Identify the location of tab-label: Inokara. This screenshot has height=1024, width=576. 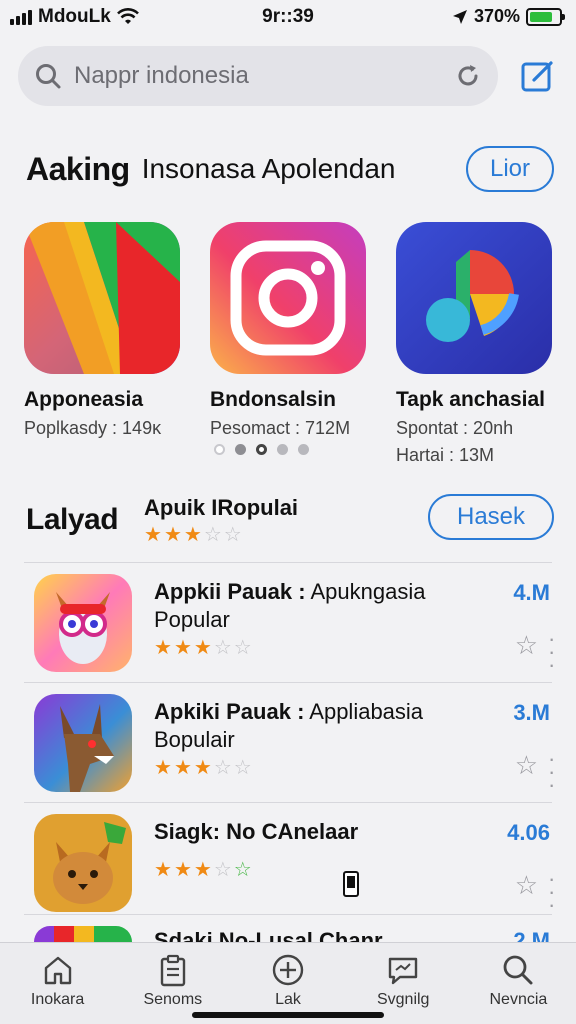
(57, 999).